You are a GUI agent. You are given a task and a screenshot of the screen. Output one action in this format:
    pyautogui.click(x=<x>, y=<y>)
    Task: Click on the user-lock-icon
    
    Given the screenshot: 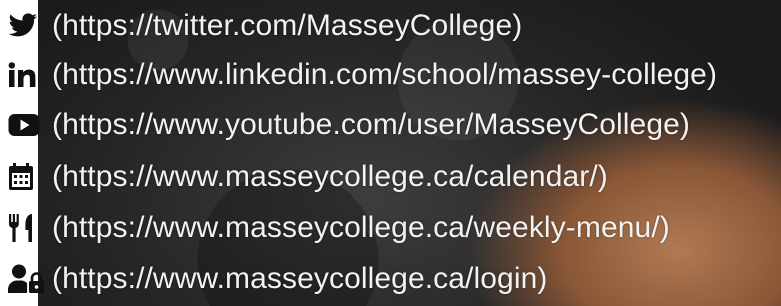 What is the action you would take?
    pyautogui.click(x=22, y=279)
    